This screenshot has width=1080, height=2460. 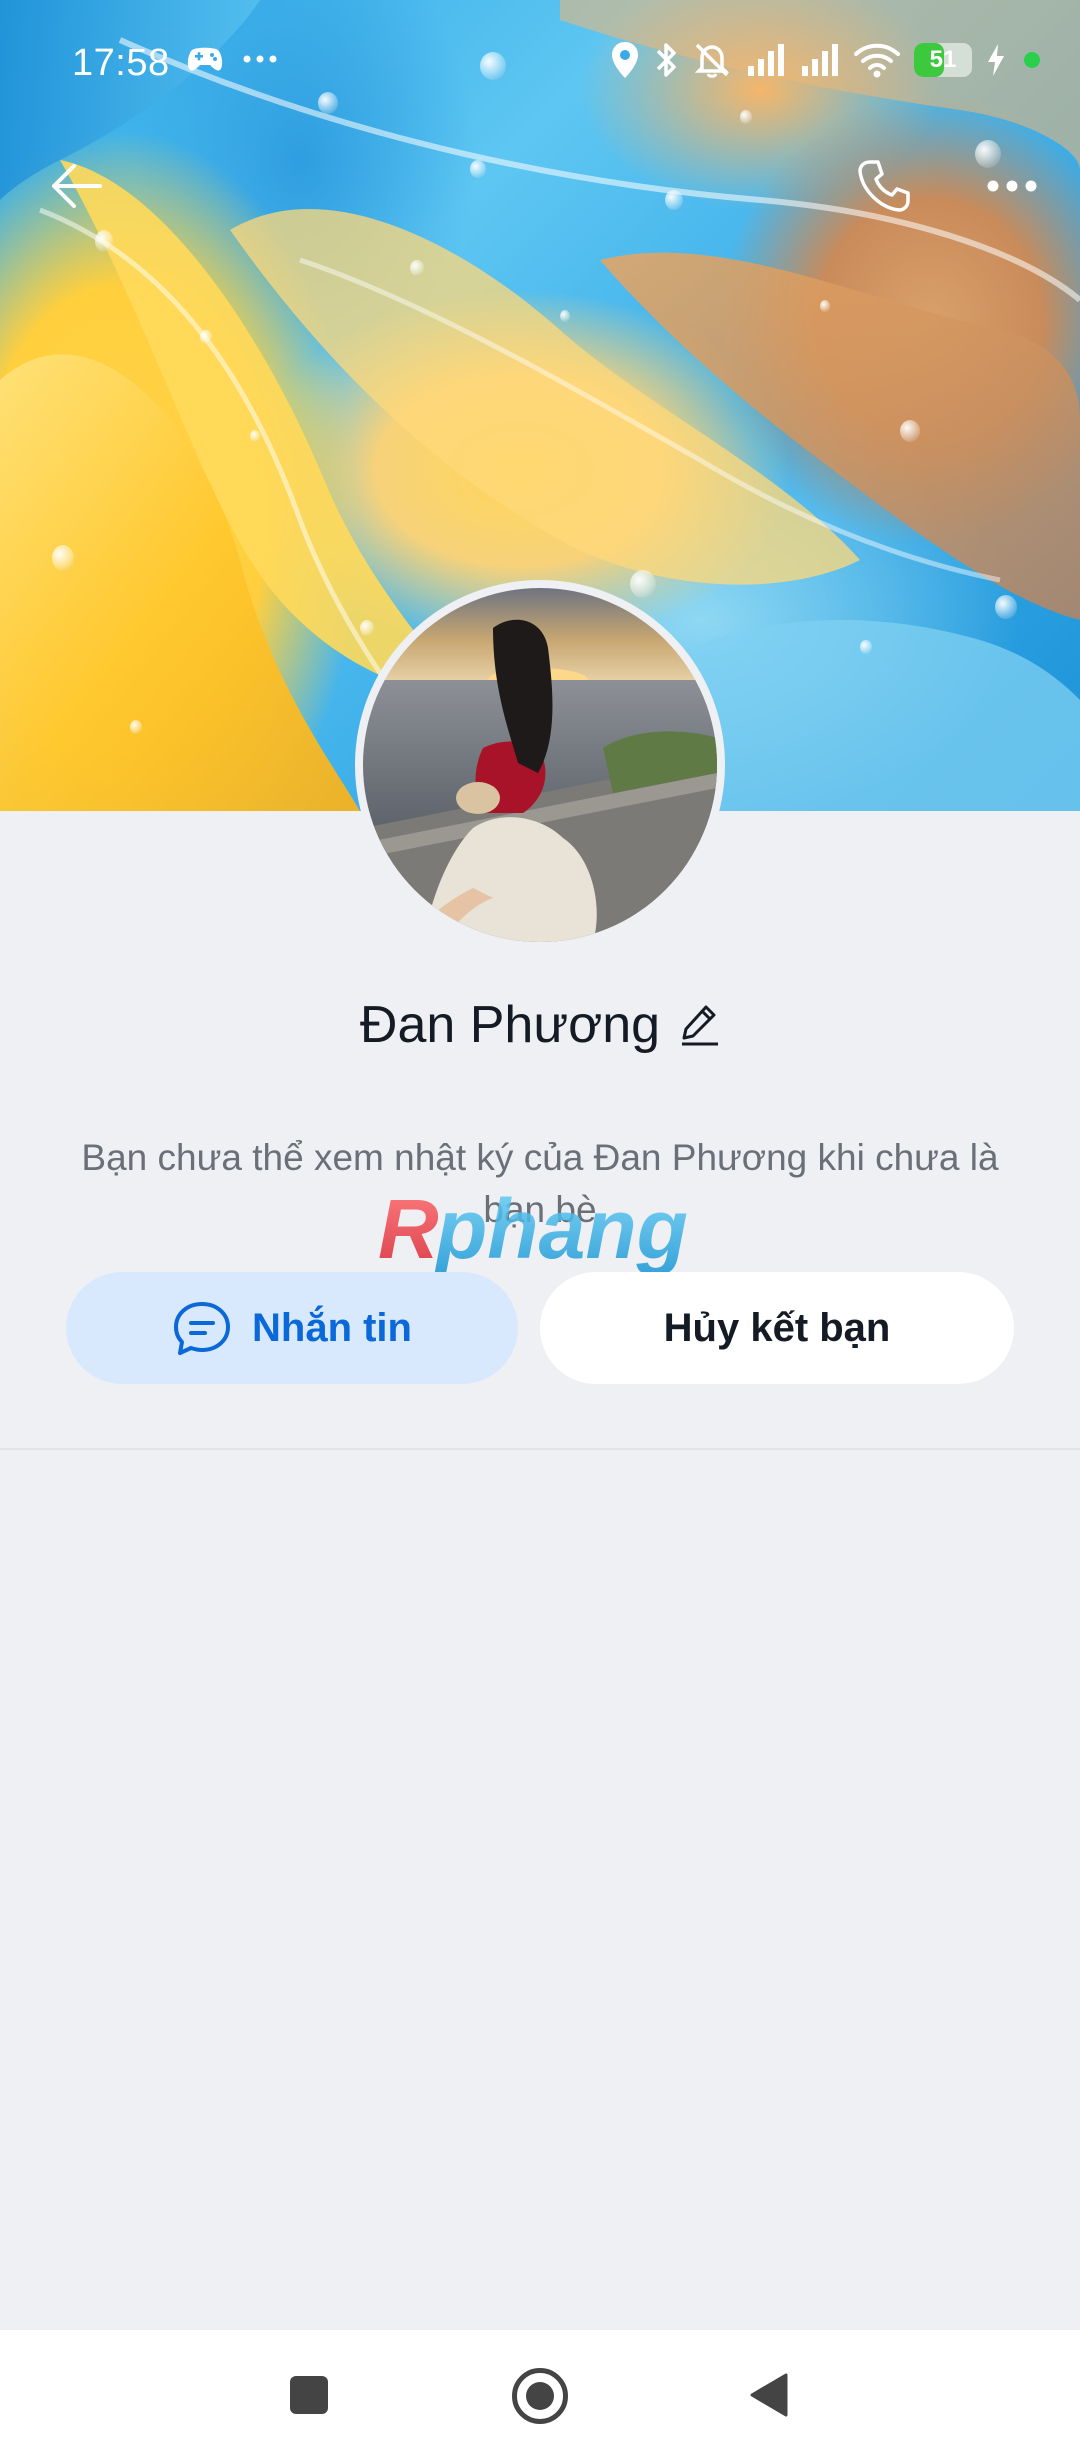 I want to click on svg-text: phang, so click(x=561, y=1232).